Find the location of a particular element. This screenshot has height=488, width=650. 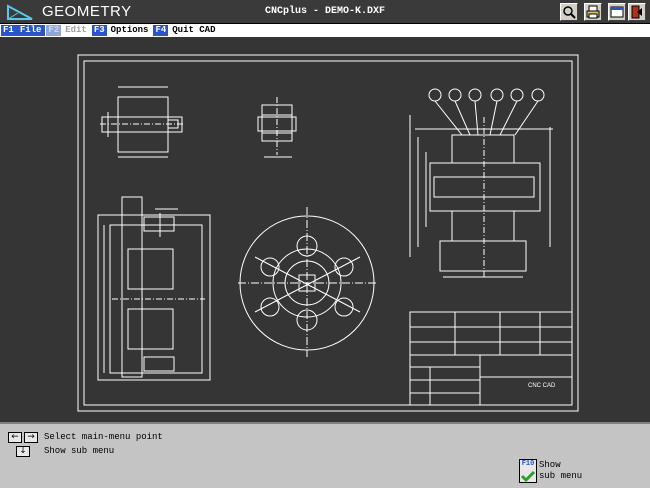

status-line-2: Show sub menu is located at coordinates (79, 451).